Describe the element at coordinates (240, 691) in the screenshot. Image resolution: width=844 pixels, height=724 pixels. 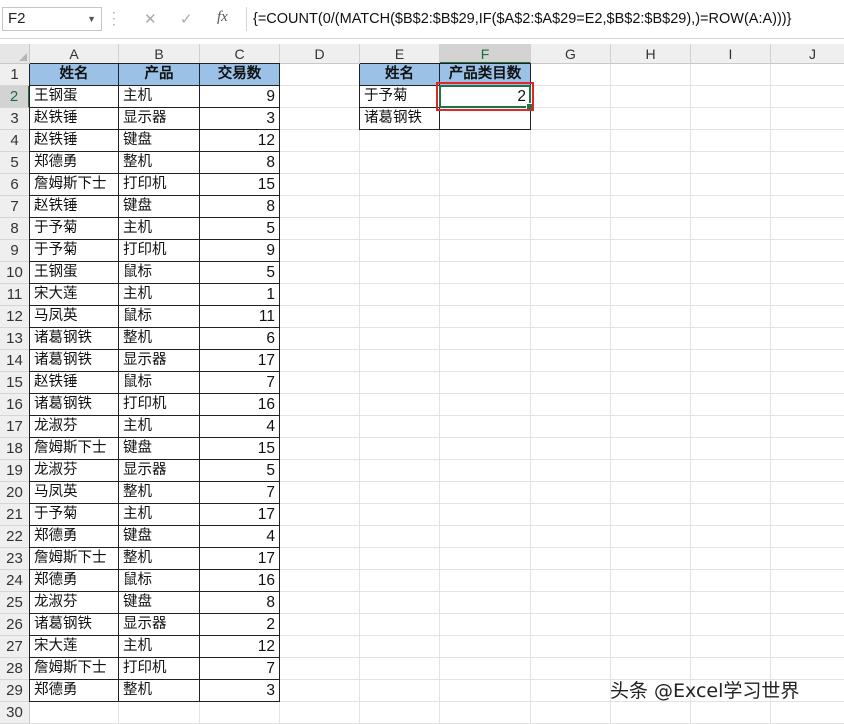
I see `table-cell: 3` at that location.